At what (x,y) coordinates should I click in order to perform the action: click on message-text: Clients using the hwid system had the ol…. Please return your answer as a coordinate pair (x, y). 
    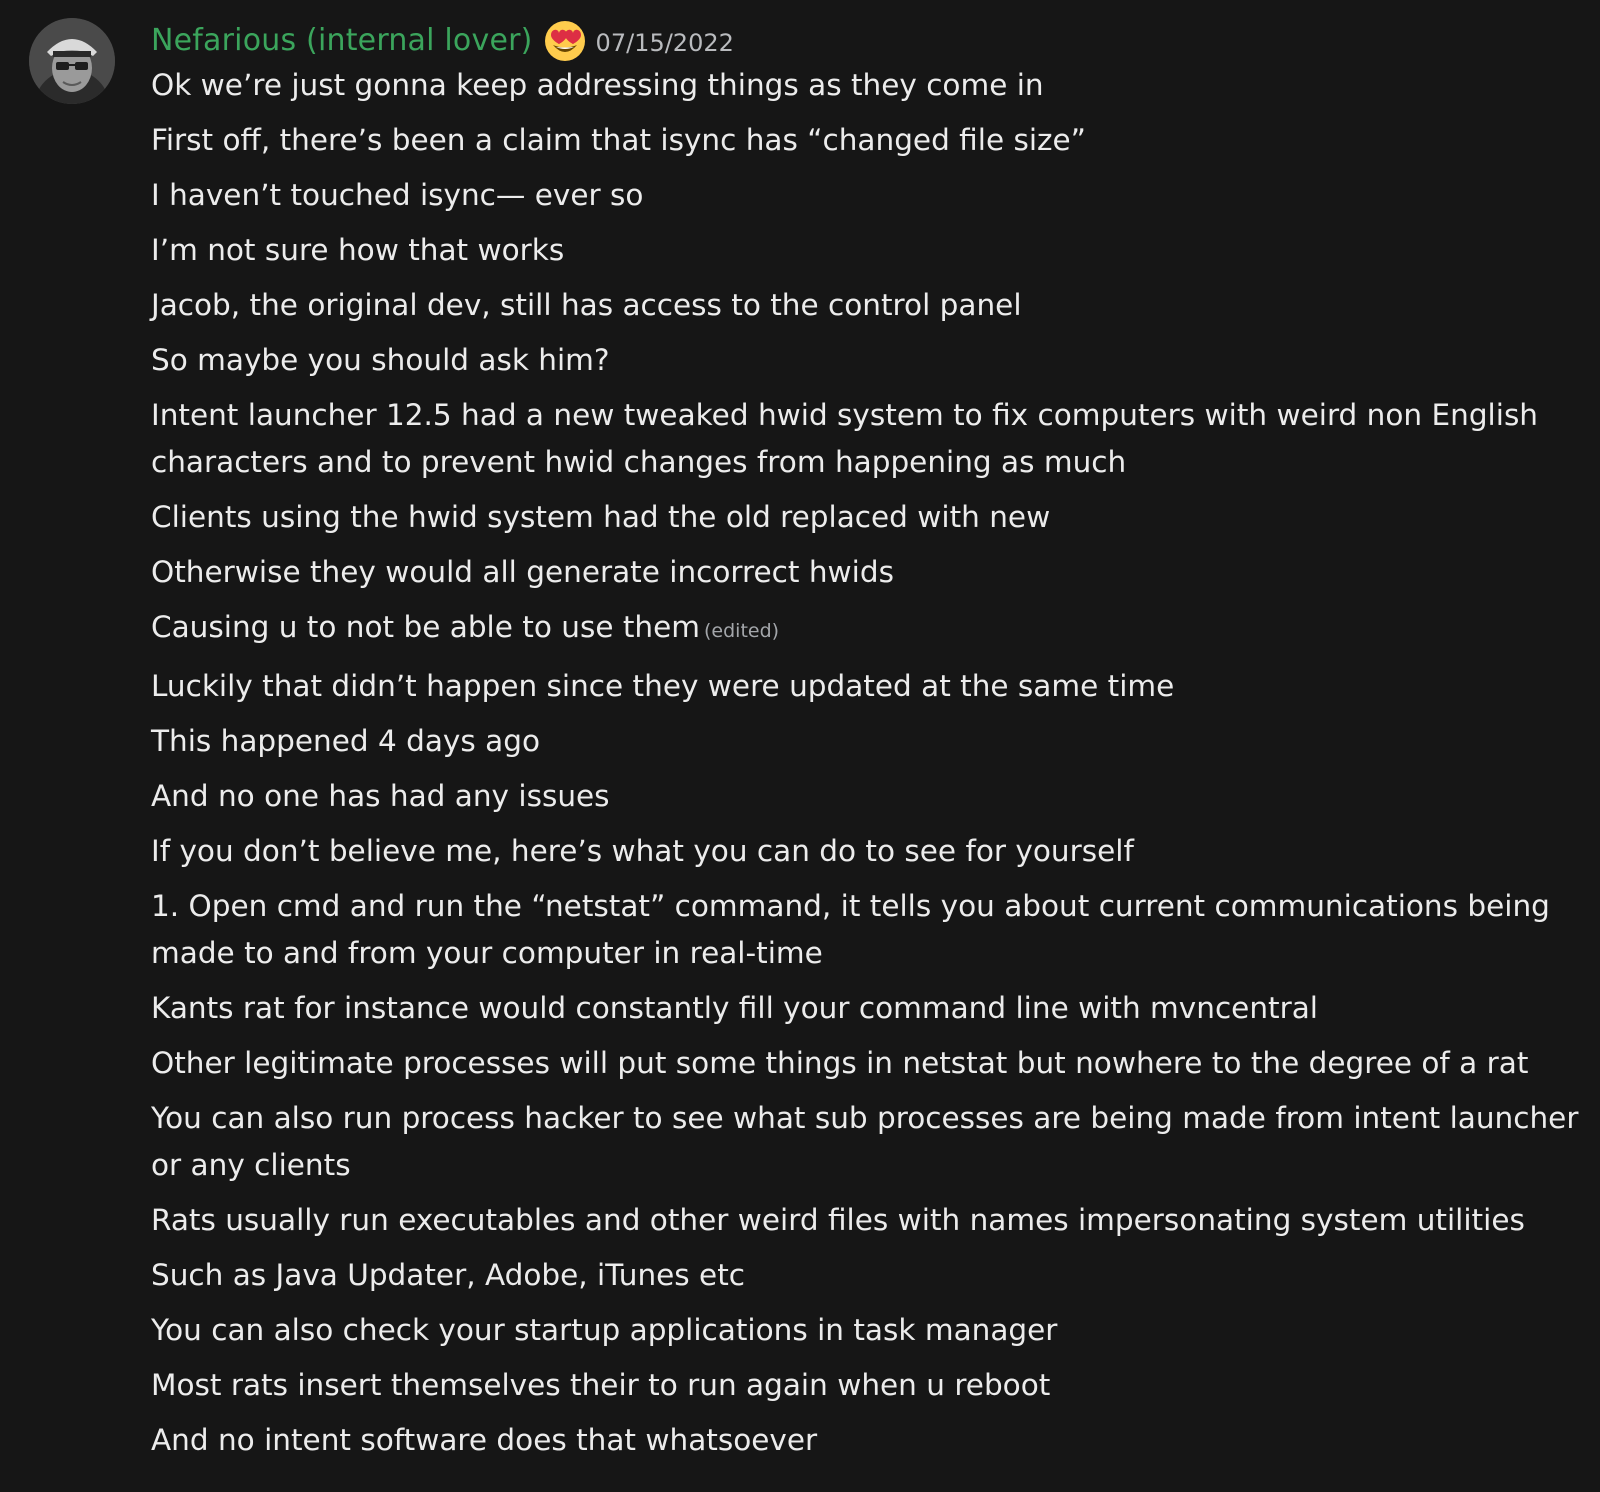
    Looking at the image, I should click on (601, 517).